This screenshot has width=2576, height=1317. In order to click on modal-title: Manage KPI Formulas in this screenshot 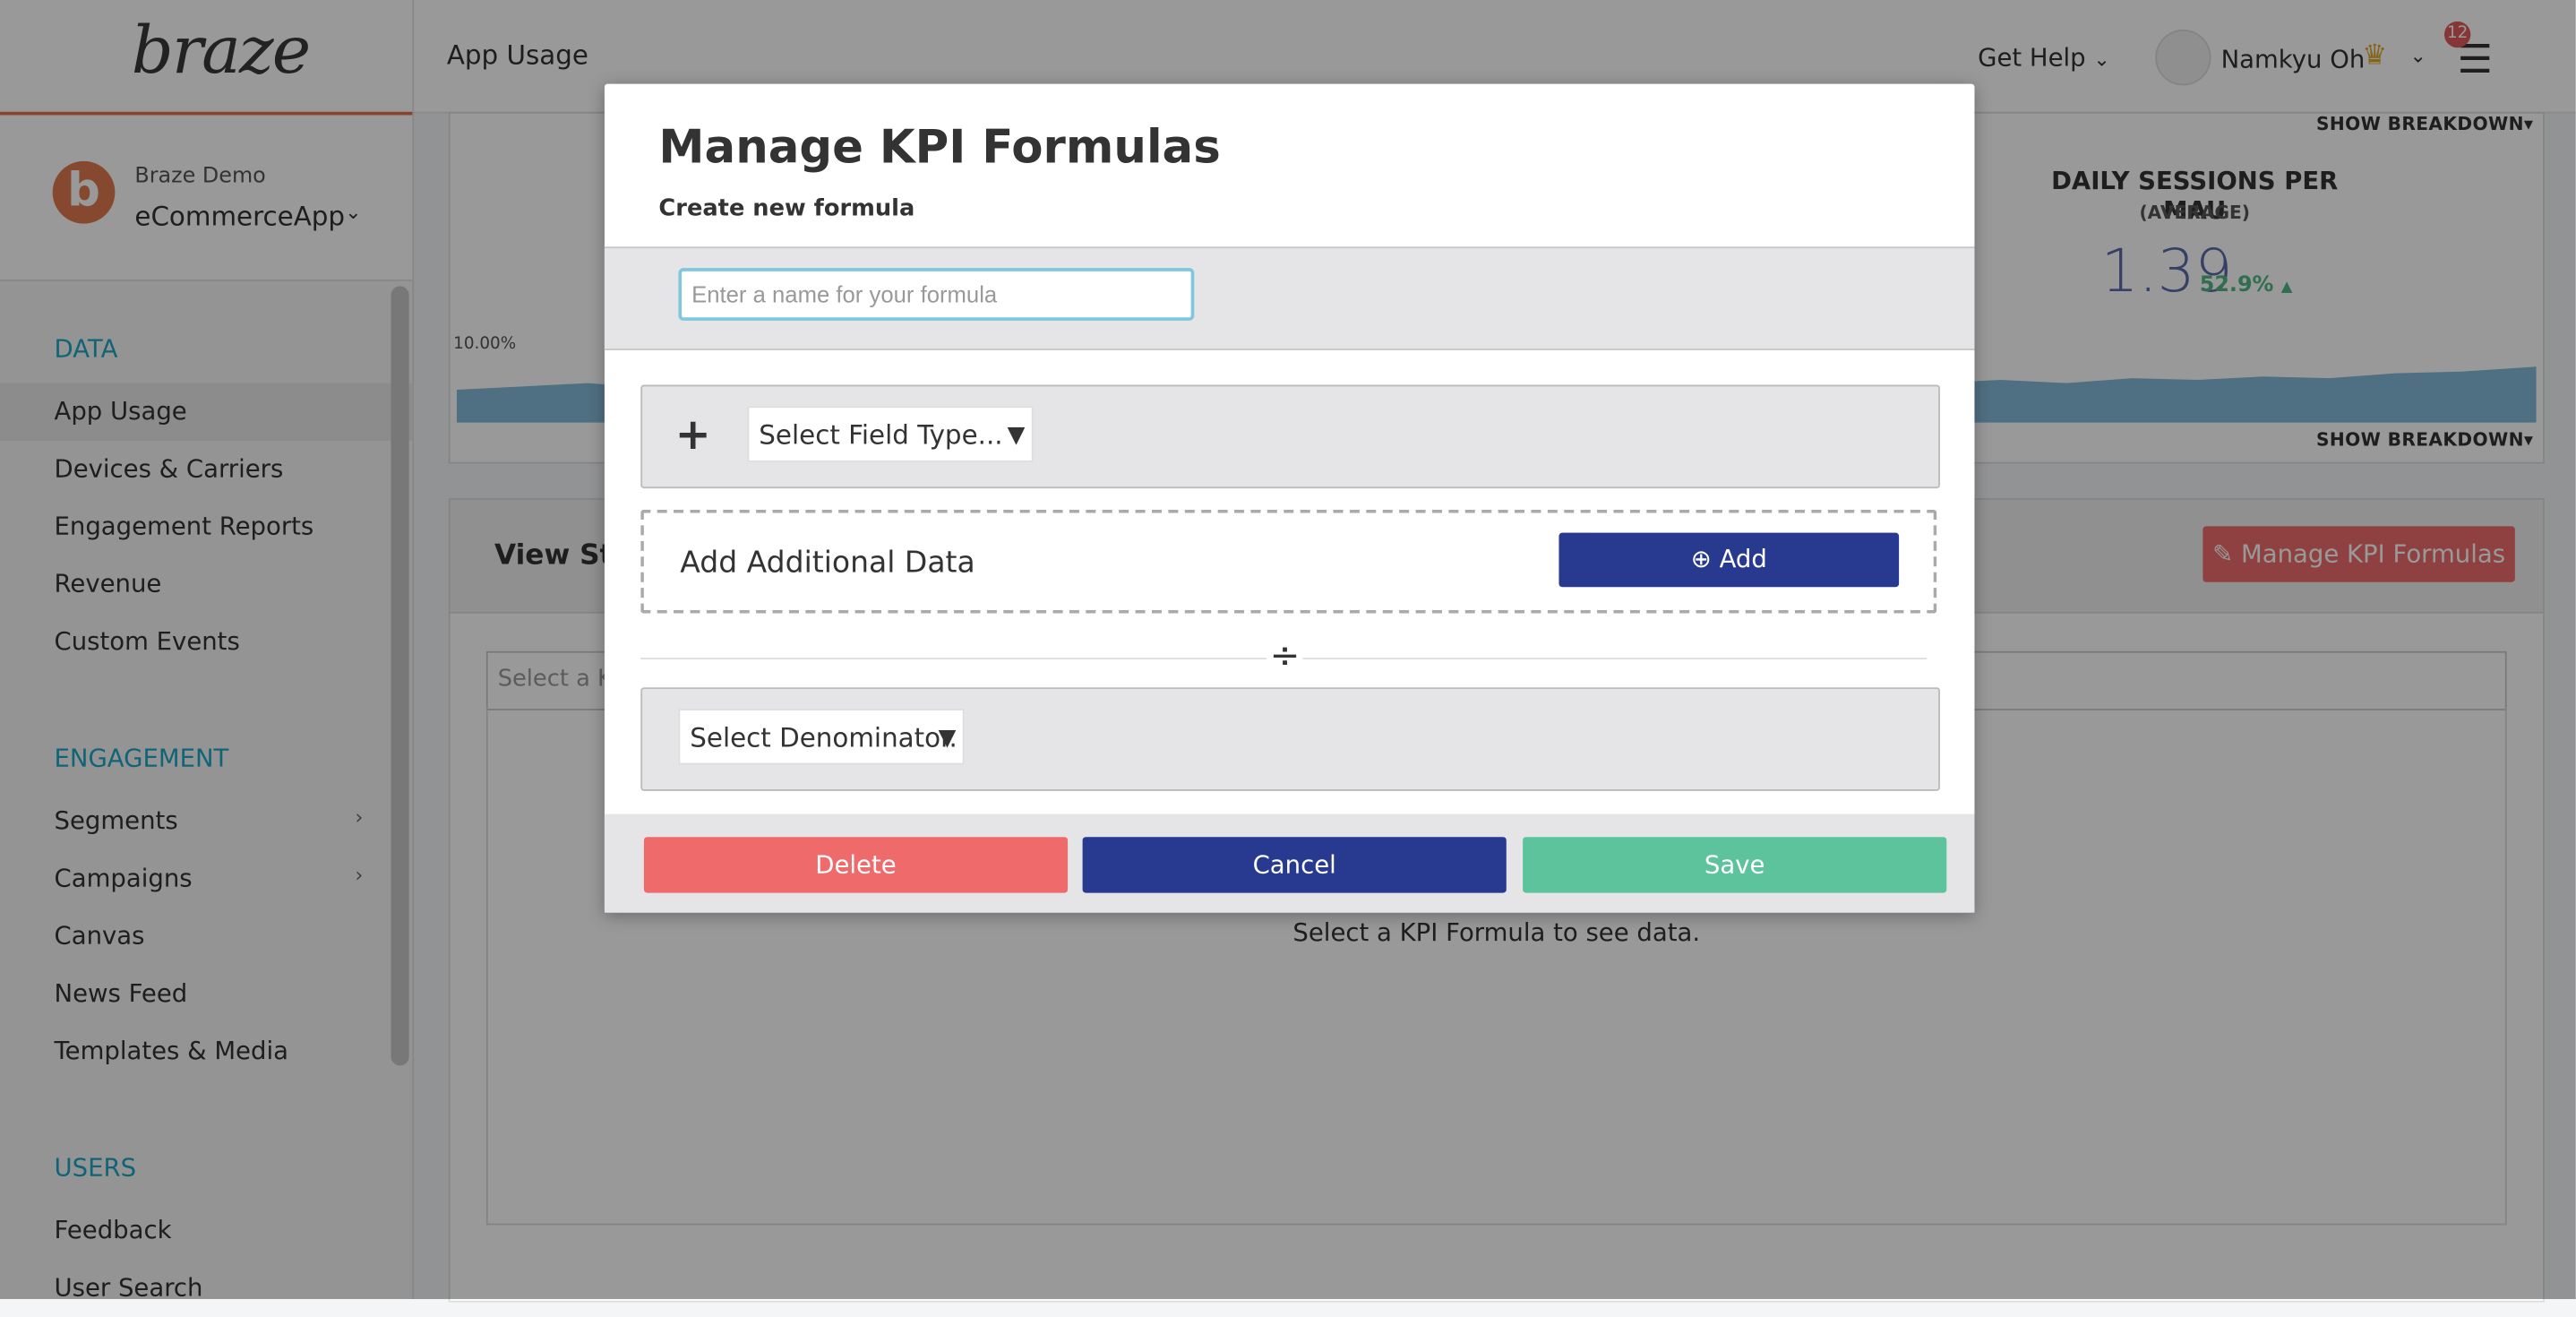, I will do `click(939, 147)`.